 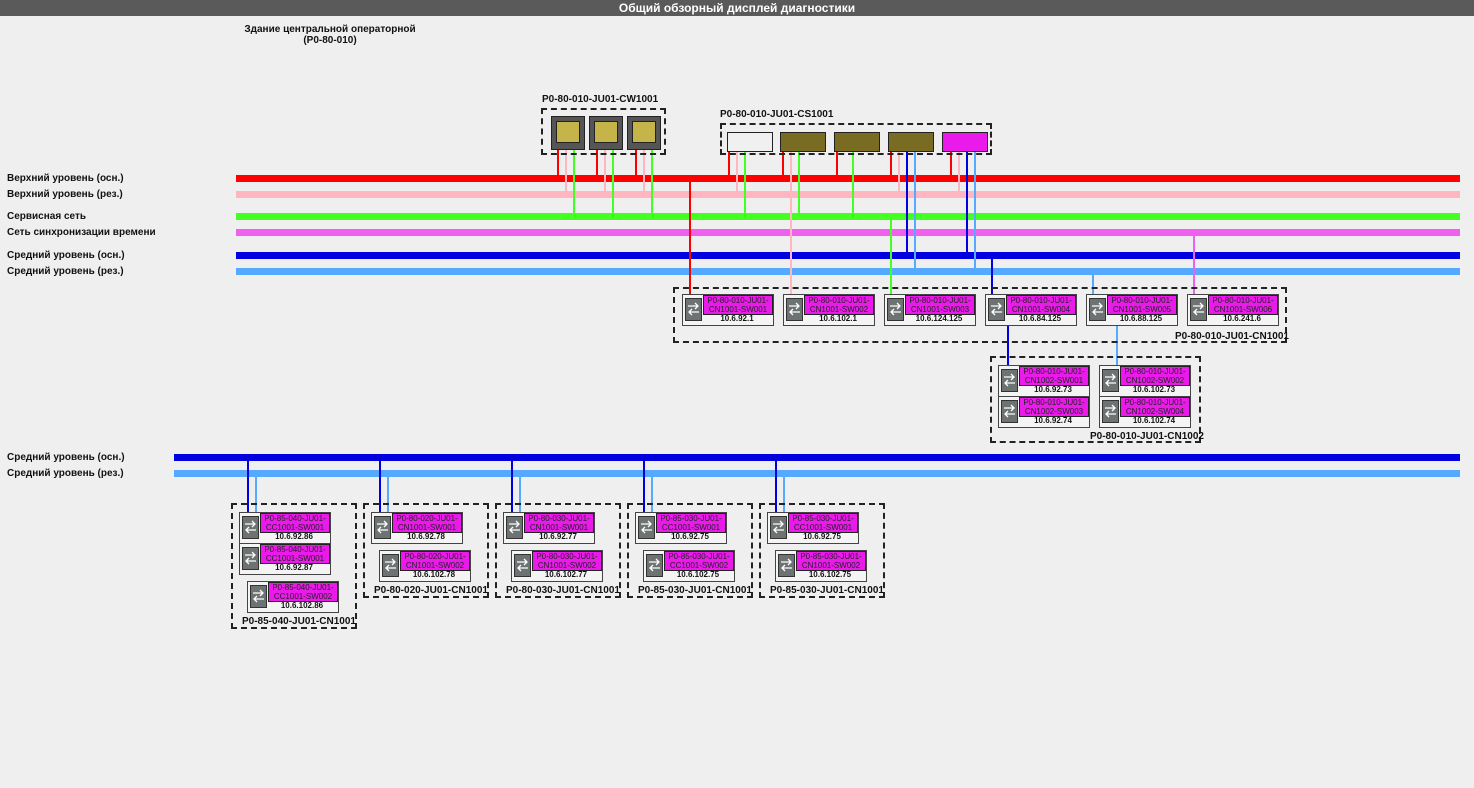 I want to click on switch: P0-85-040-JU01-CC1001-SW002 10.6.102.86, so click(x=293, y=597).